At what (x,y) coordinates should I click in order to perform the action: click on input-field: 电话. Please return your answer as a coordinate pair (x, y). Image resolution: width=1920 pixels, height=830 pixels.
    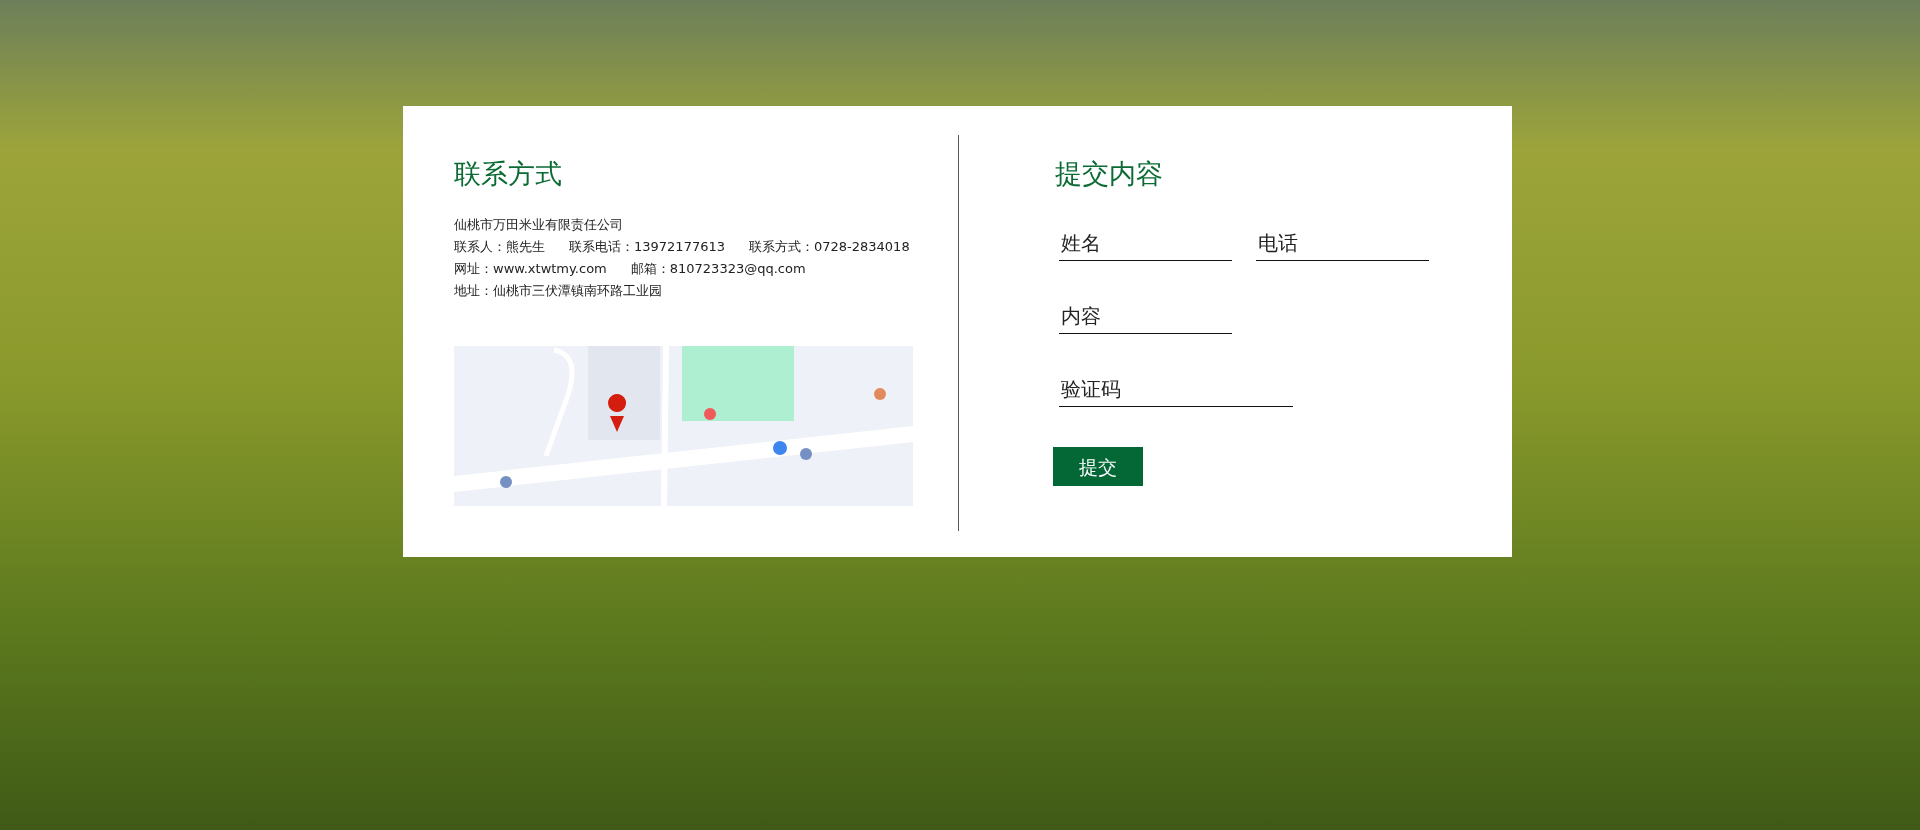
    Looking at the image, I should click on (1342, 243).